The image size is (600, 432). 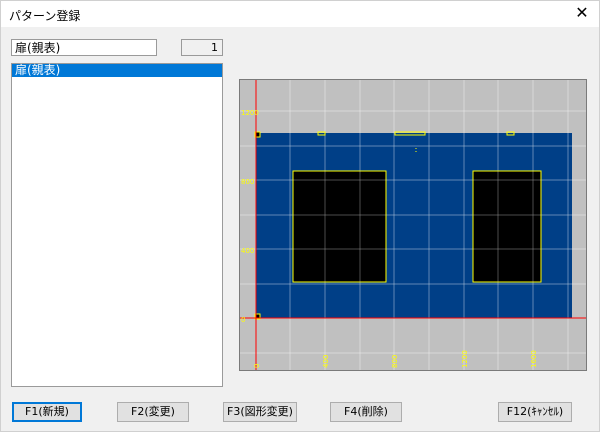 I want to click on x-label: 400, so click(x=326, y=361).